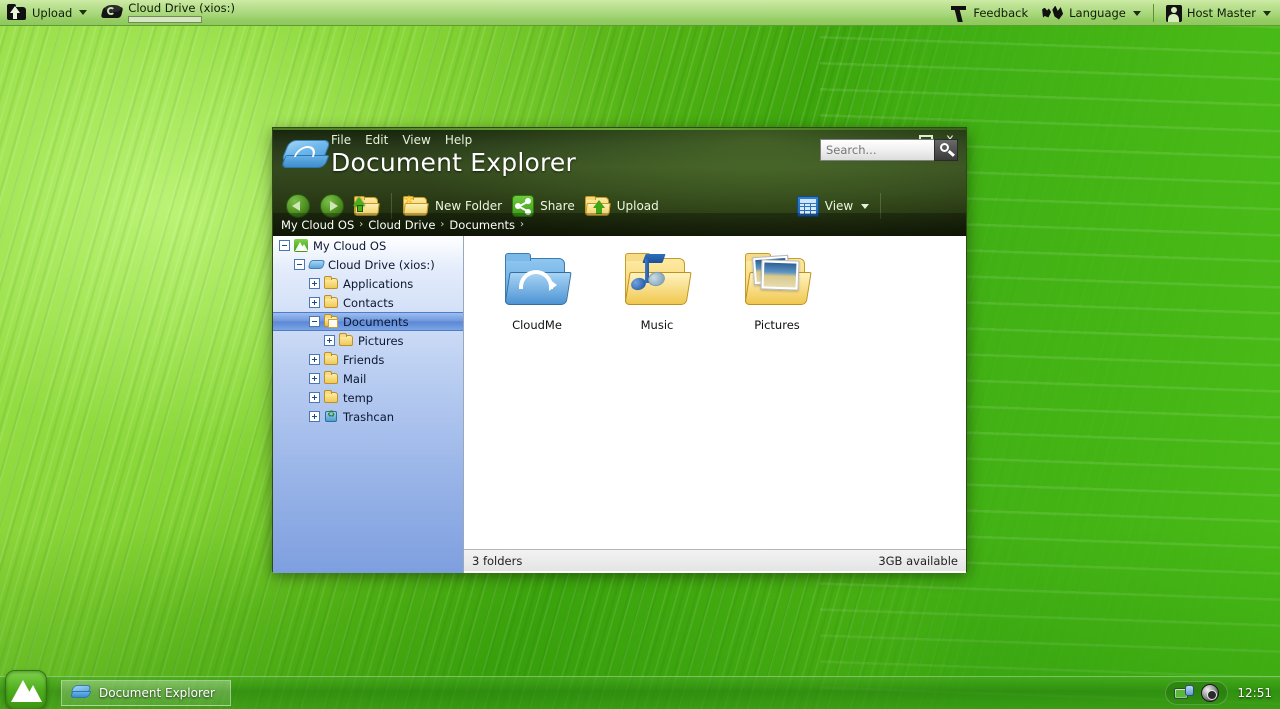  Describe the element at coordinates (317, 225) in the screenshot. I see `breadcrumb-item-my-cloud-os: My Cloud OS` at that location.